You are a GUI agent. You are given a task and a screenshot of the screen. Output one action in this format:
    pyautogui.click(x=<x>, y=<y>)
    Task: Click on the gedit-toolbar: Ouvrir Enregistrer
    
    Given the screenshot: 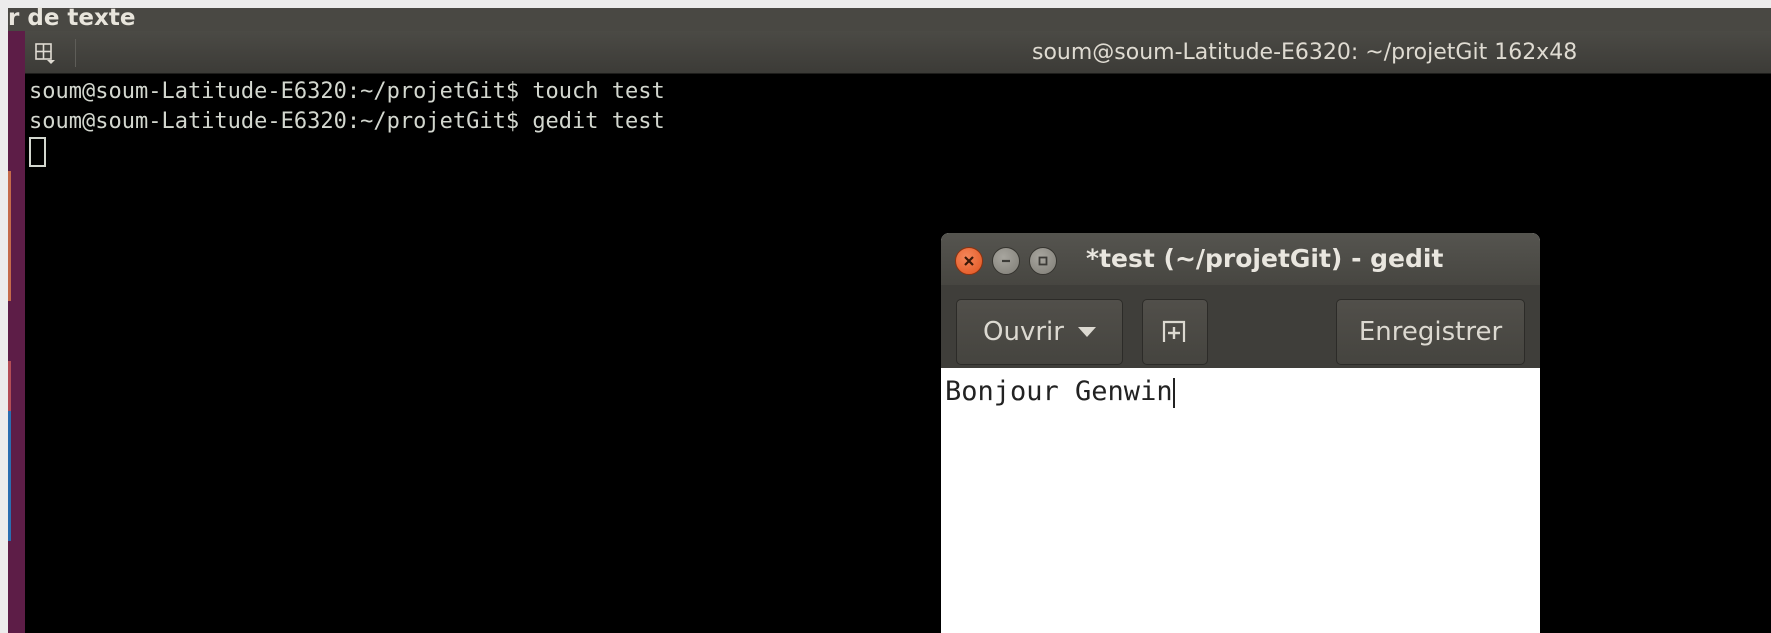 What is the action you would take?
    pyautogui.click(x=1240, y=326)
    